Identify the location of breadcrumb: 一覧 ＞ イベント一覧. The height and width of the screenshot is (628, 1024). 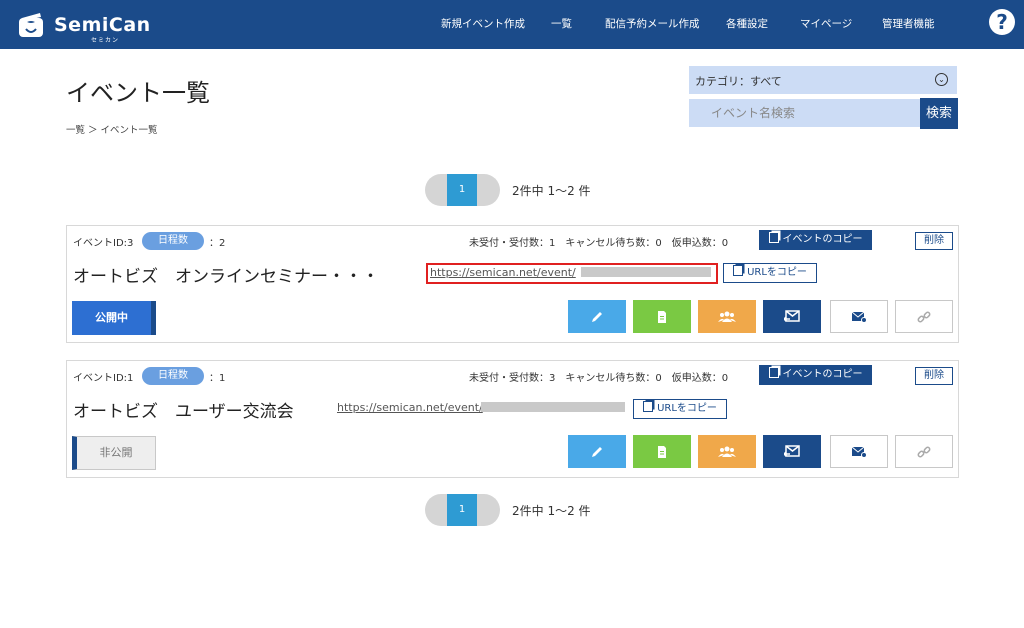
(112, 129).